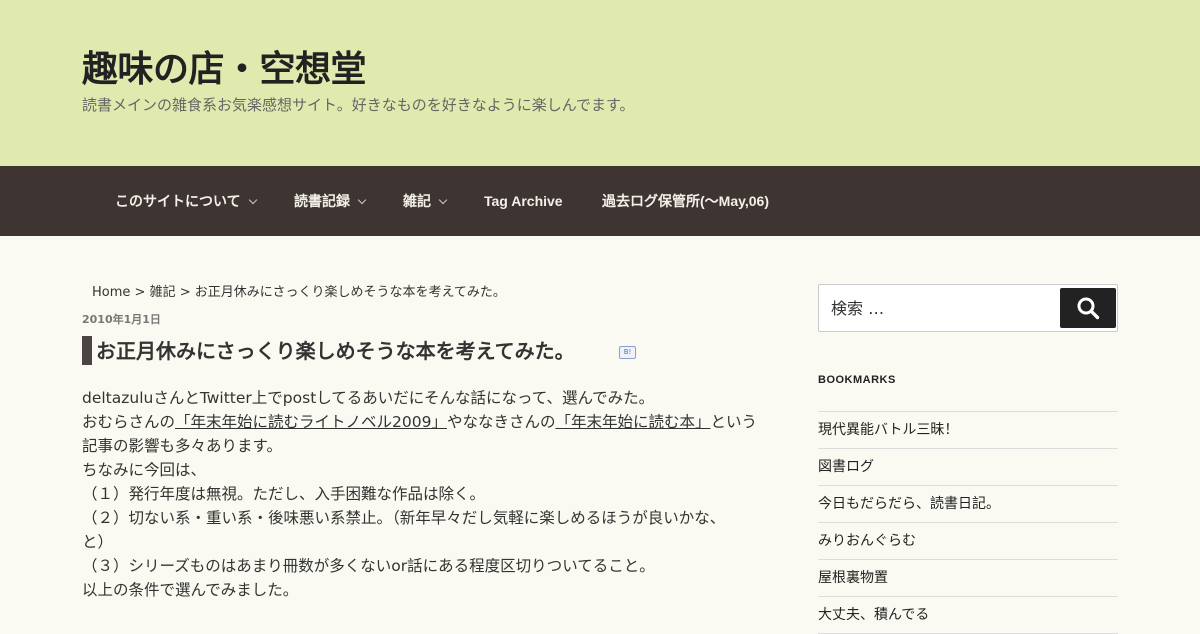 This screenshot has width=1200, height=634. Describe the element at coordinates (98, 542) in the screenshot. I see `post-line: と）` at that location.